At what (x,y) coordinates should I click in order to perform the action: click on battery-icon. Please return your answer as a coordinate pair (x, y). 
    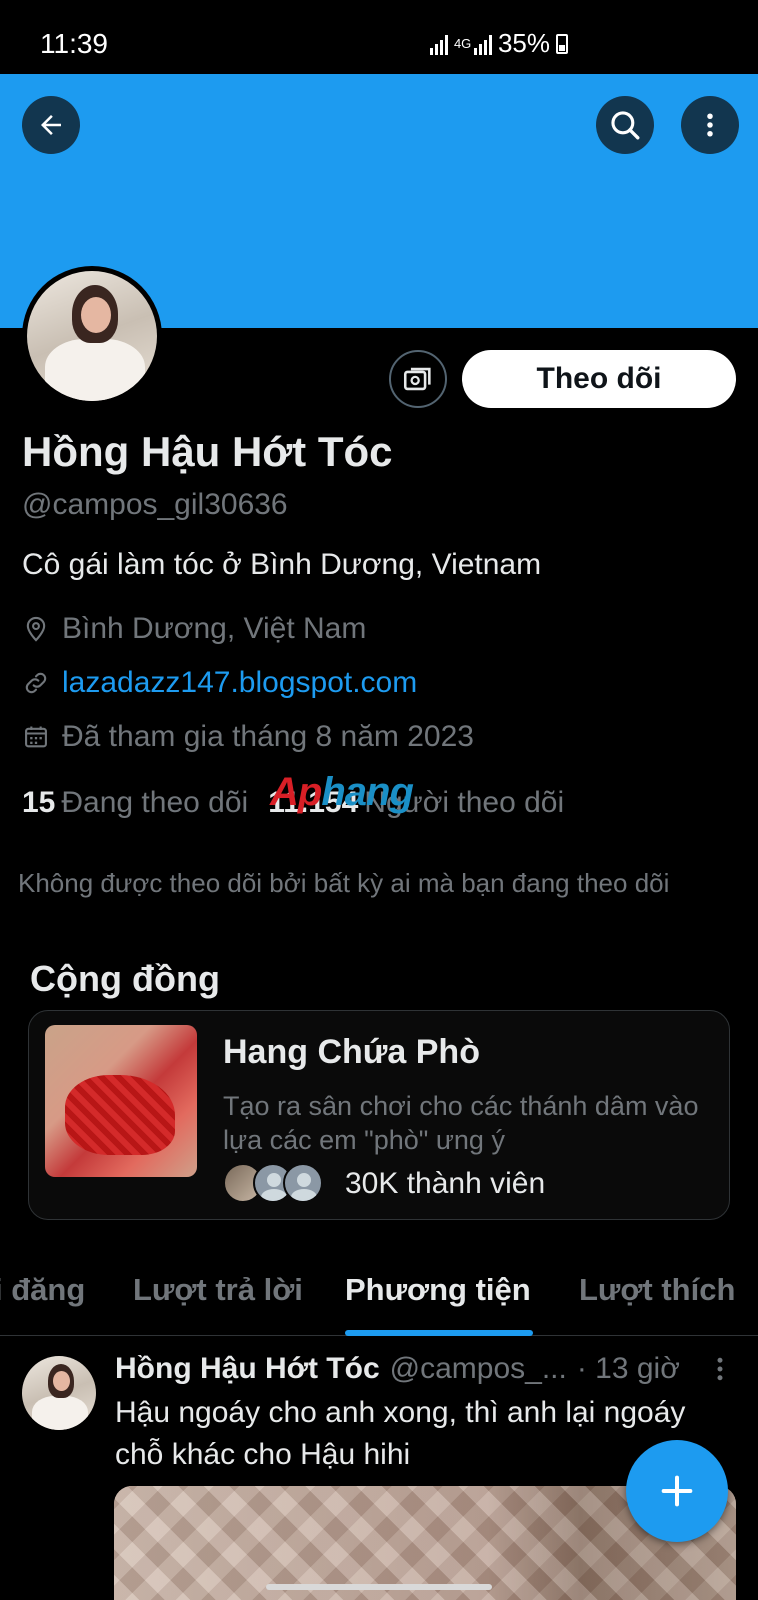
    Looking at the image, I should click on (562, 43).